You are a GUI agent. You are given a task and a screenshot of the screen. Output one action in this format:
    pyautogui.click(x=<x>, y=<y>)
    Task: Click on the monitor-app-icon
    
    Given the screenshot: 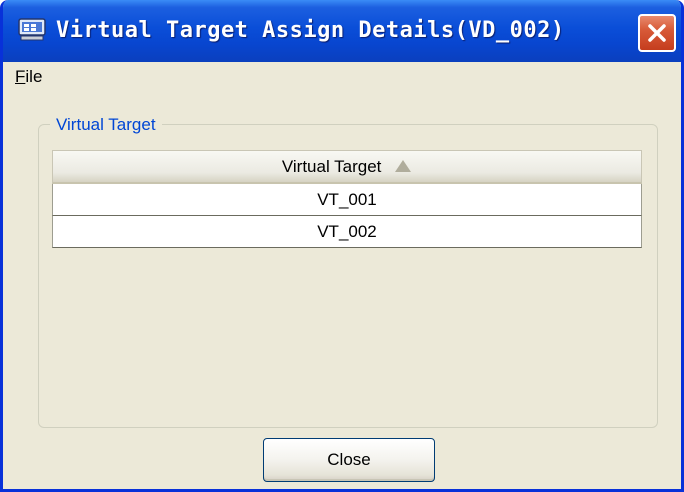 What is the action you would take?
    pyautogui.click(x=32, y=30)
    